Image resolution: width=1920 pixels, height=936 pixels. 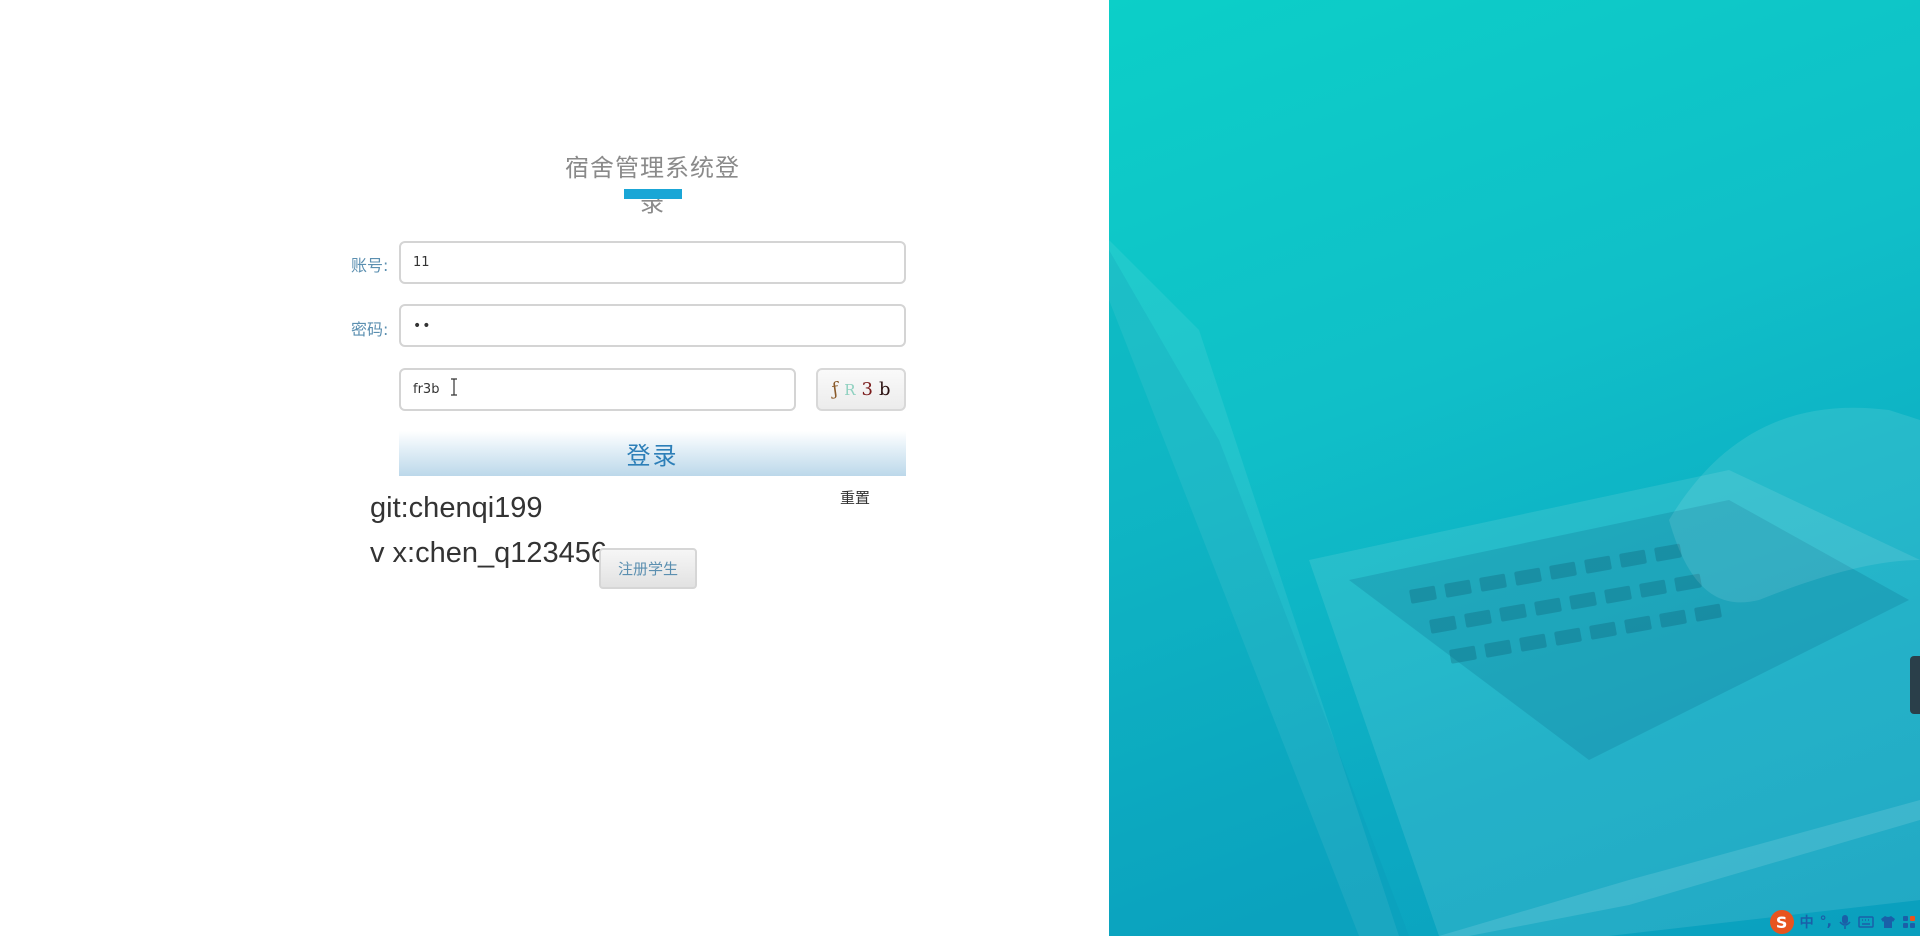 I want to click on keyboard-icon, so click(x=1866, y=922).